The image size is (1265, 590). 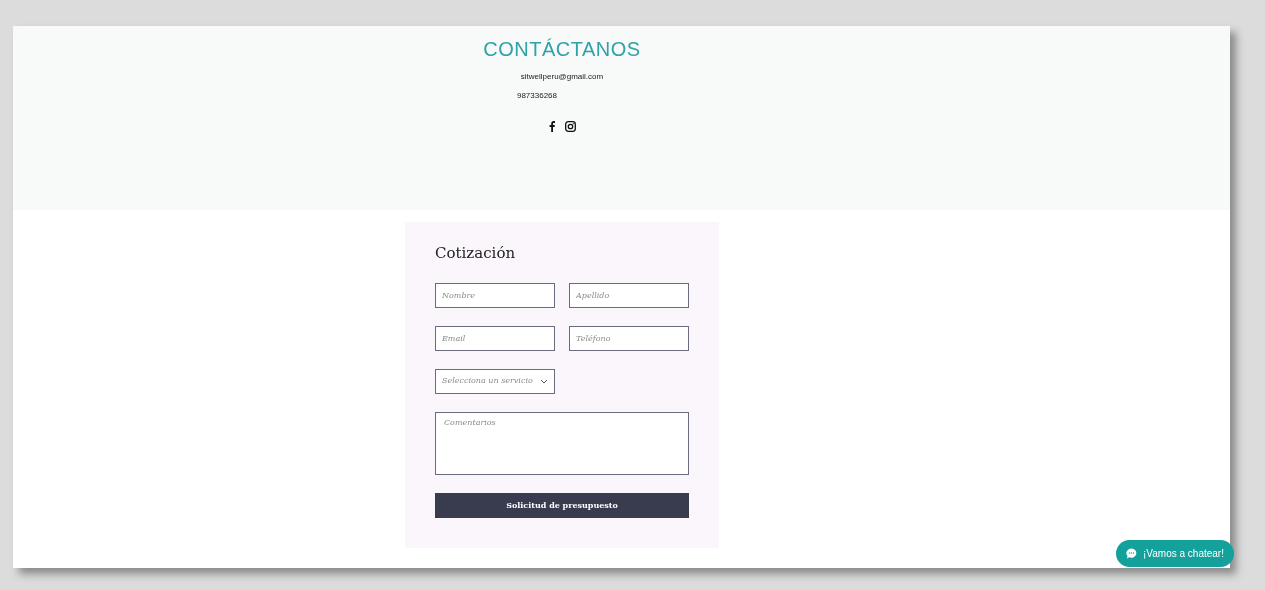 What do you see at coordinates (1175, 553) in the screenshot?
I see `chat-button: ¡Vamos a chatear!` at bounding box center [1175, 553].